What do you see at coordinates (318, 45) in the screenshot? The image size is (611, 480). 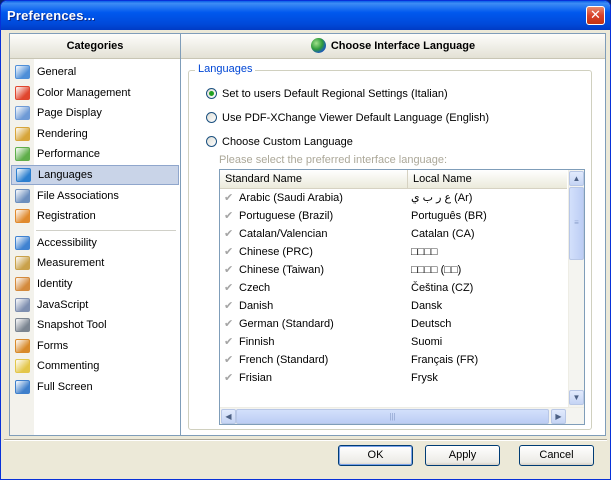 I see `globe-icon` at bounding box center [318, 45].